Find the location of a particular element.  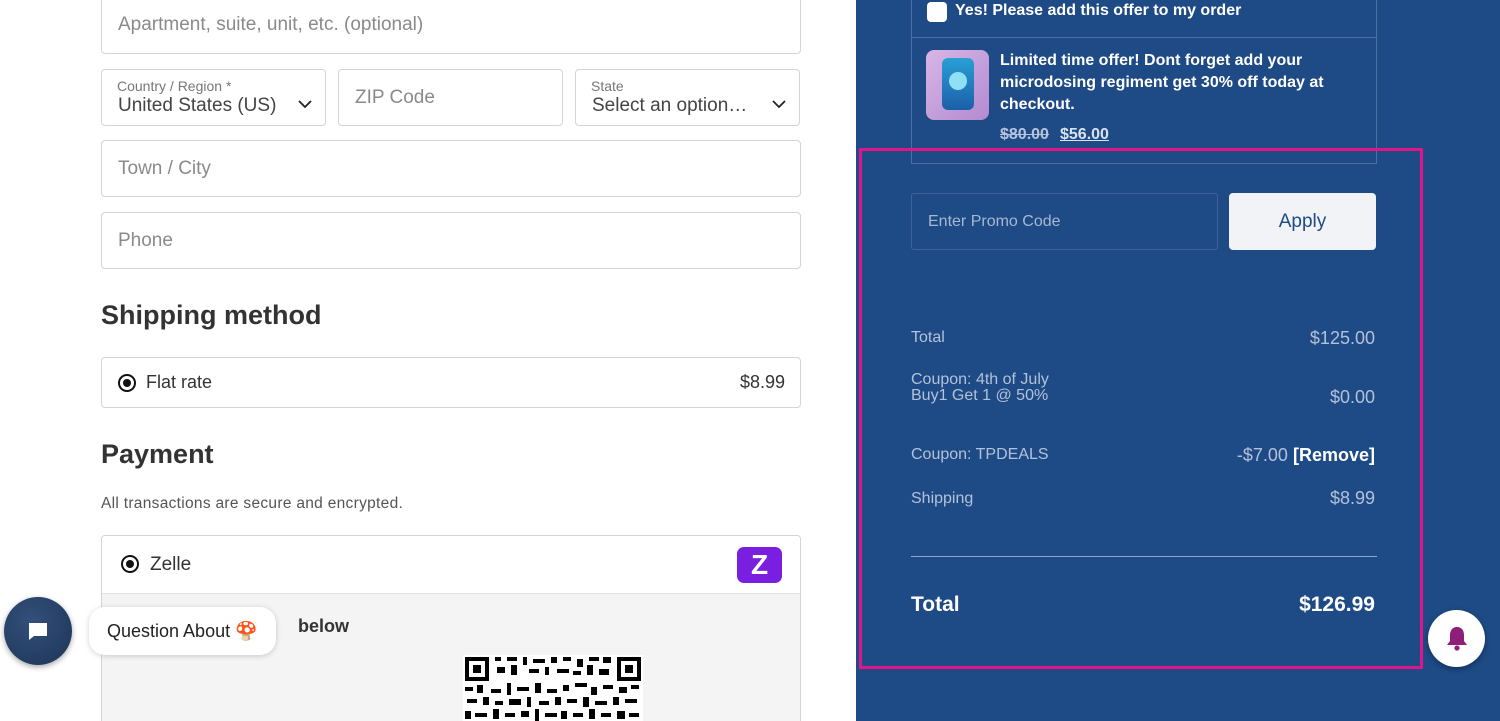

notification-bell-button is located at coordinates (1456, 638).